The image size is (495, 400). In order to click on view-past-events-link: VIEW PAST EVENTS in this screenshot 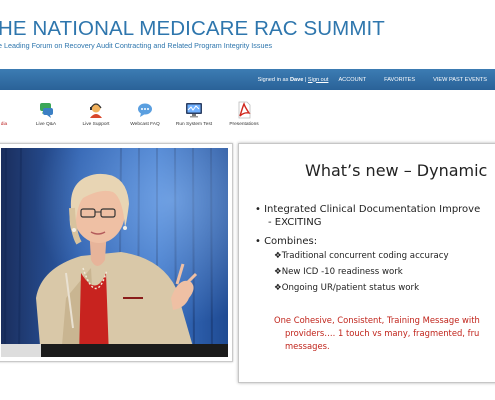, I will do `click(460, 80)`.